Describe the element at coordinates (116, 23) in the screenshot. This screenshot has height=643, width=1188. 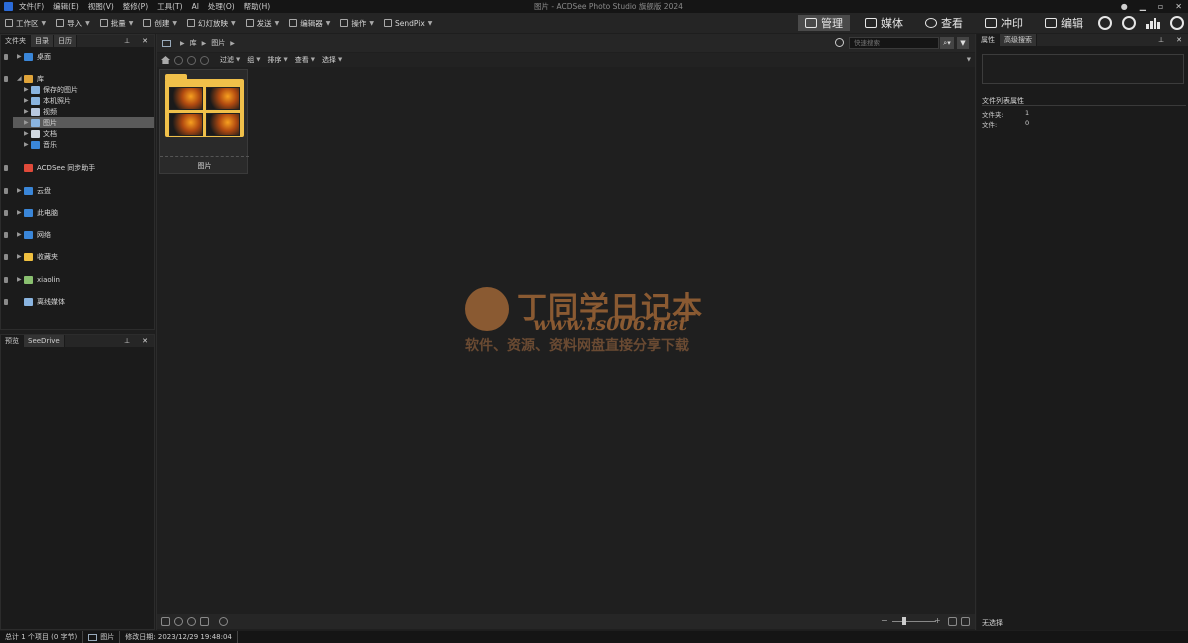
I see `batch-button: 批量 ▼` at that location.